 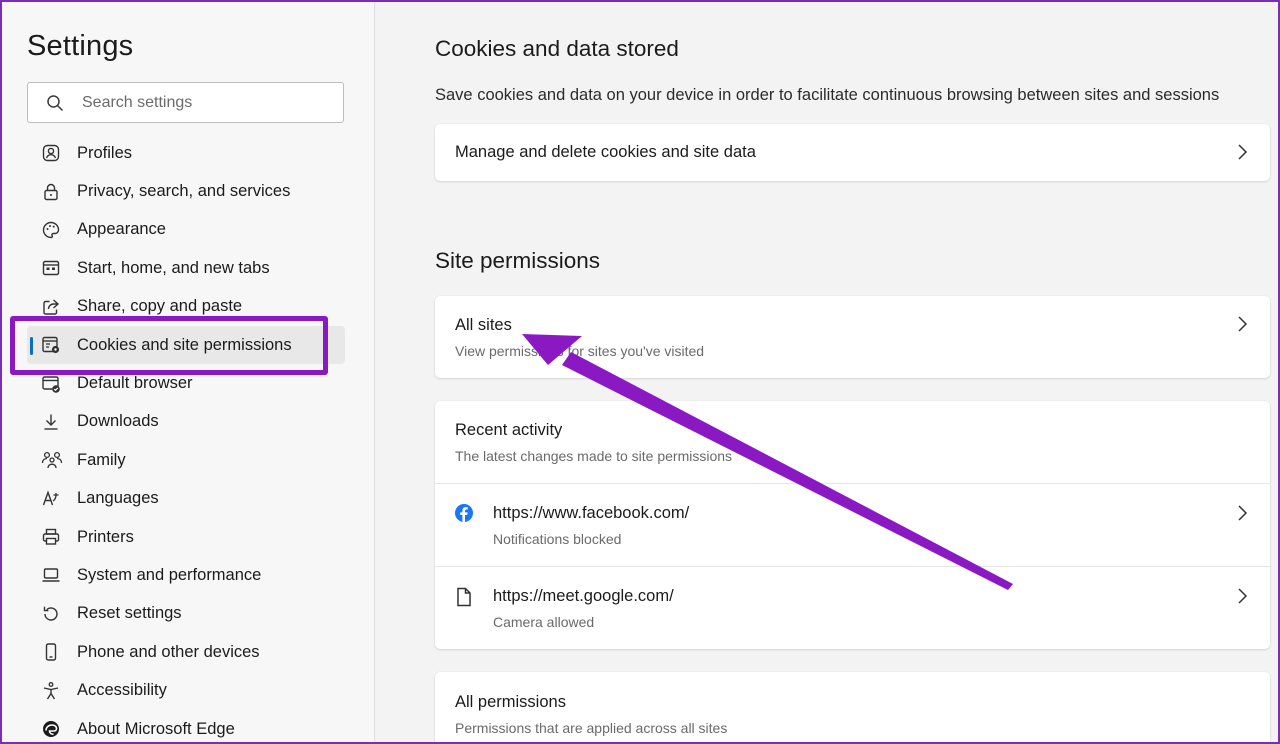 I want to click on sidebar-item-privacy: Privacy, search, and services, so click(x=186, y=191).